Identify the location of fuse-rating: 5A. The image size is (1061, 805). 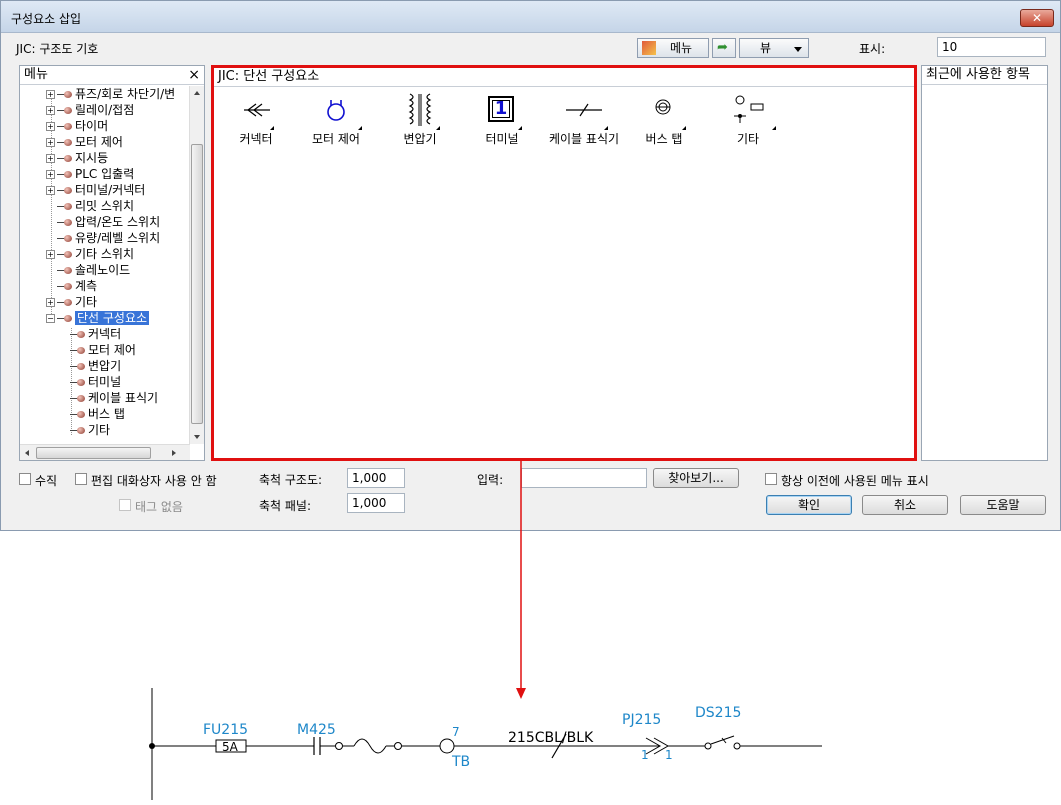
(230, 747).